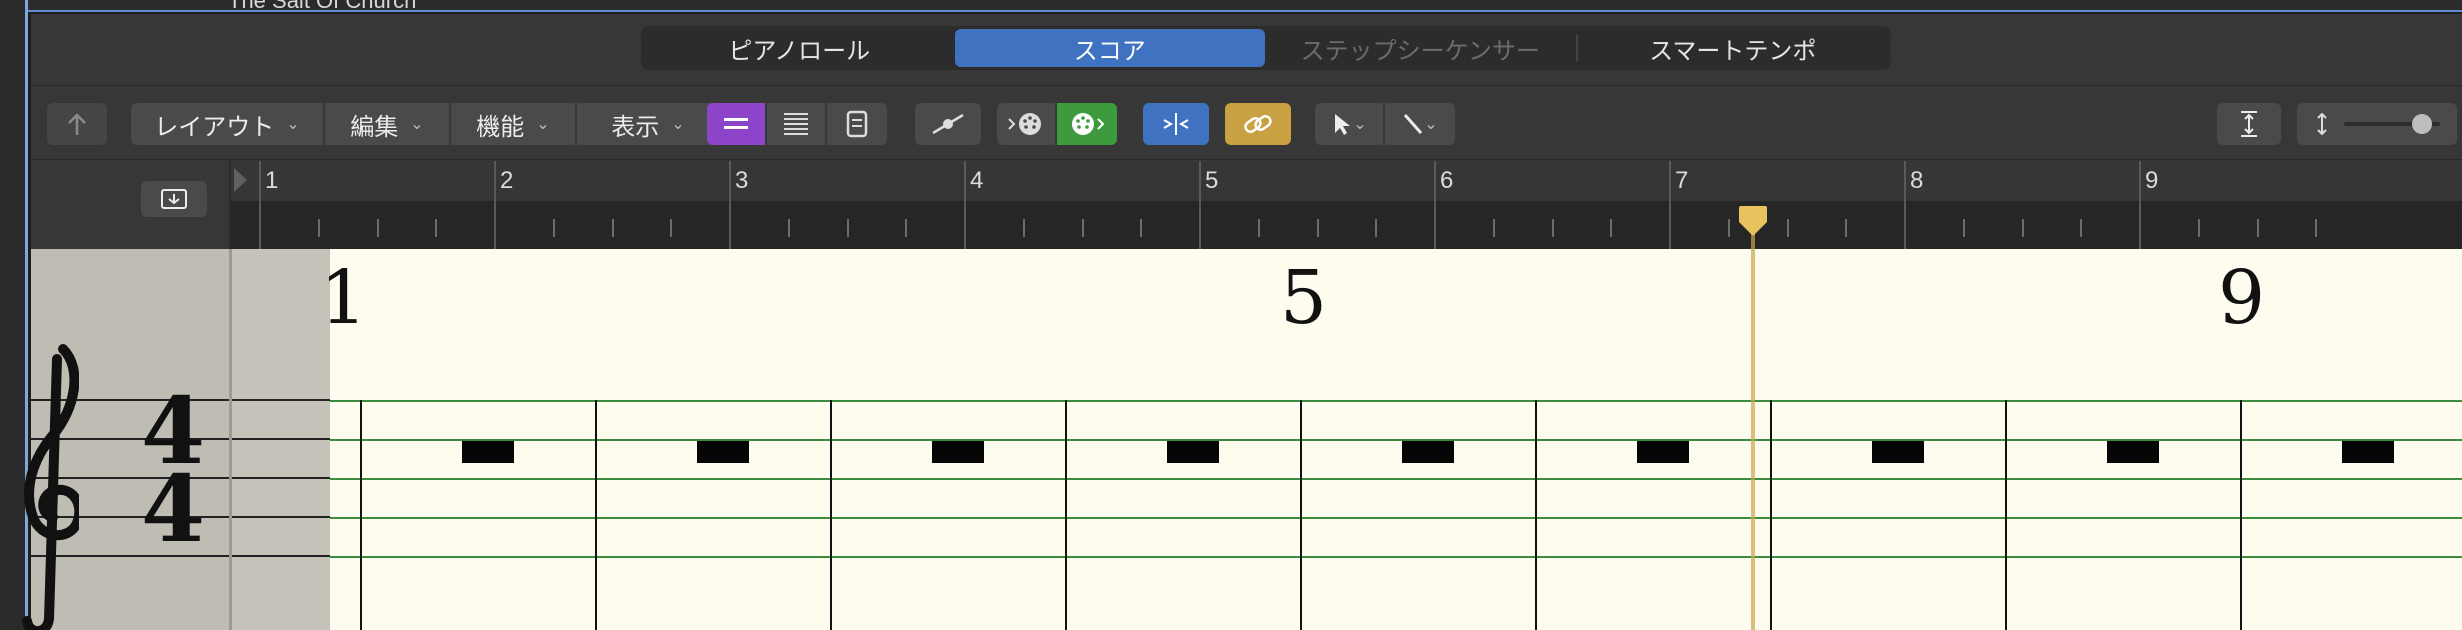  I want to click on playhead-handle-icon, so click(1753, 221).